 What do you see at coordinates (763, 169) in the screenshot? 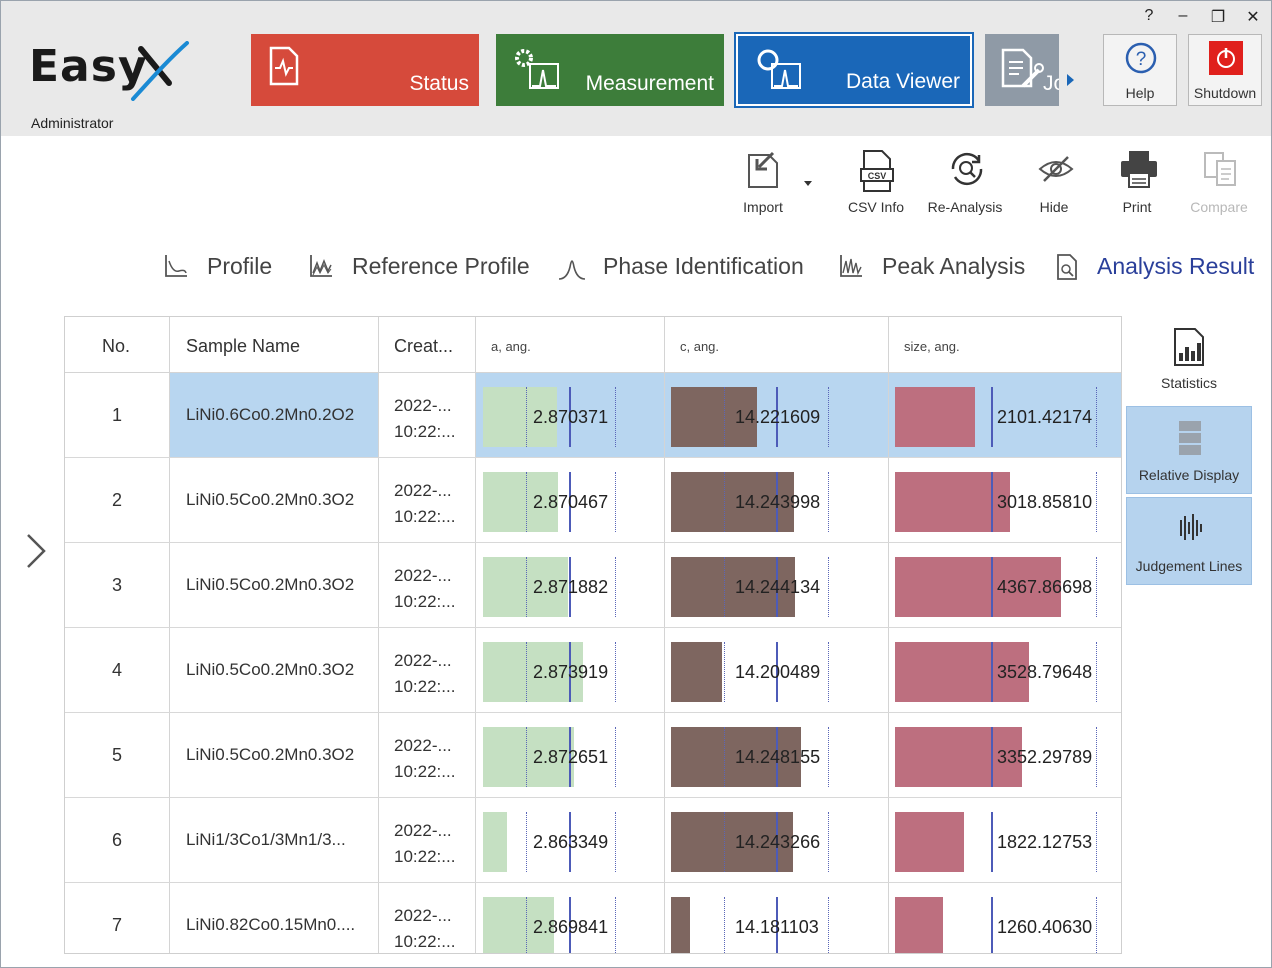
I see `import-icon` at bounding box center [763, 169].